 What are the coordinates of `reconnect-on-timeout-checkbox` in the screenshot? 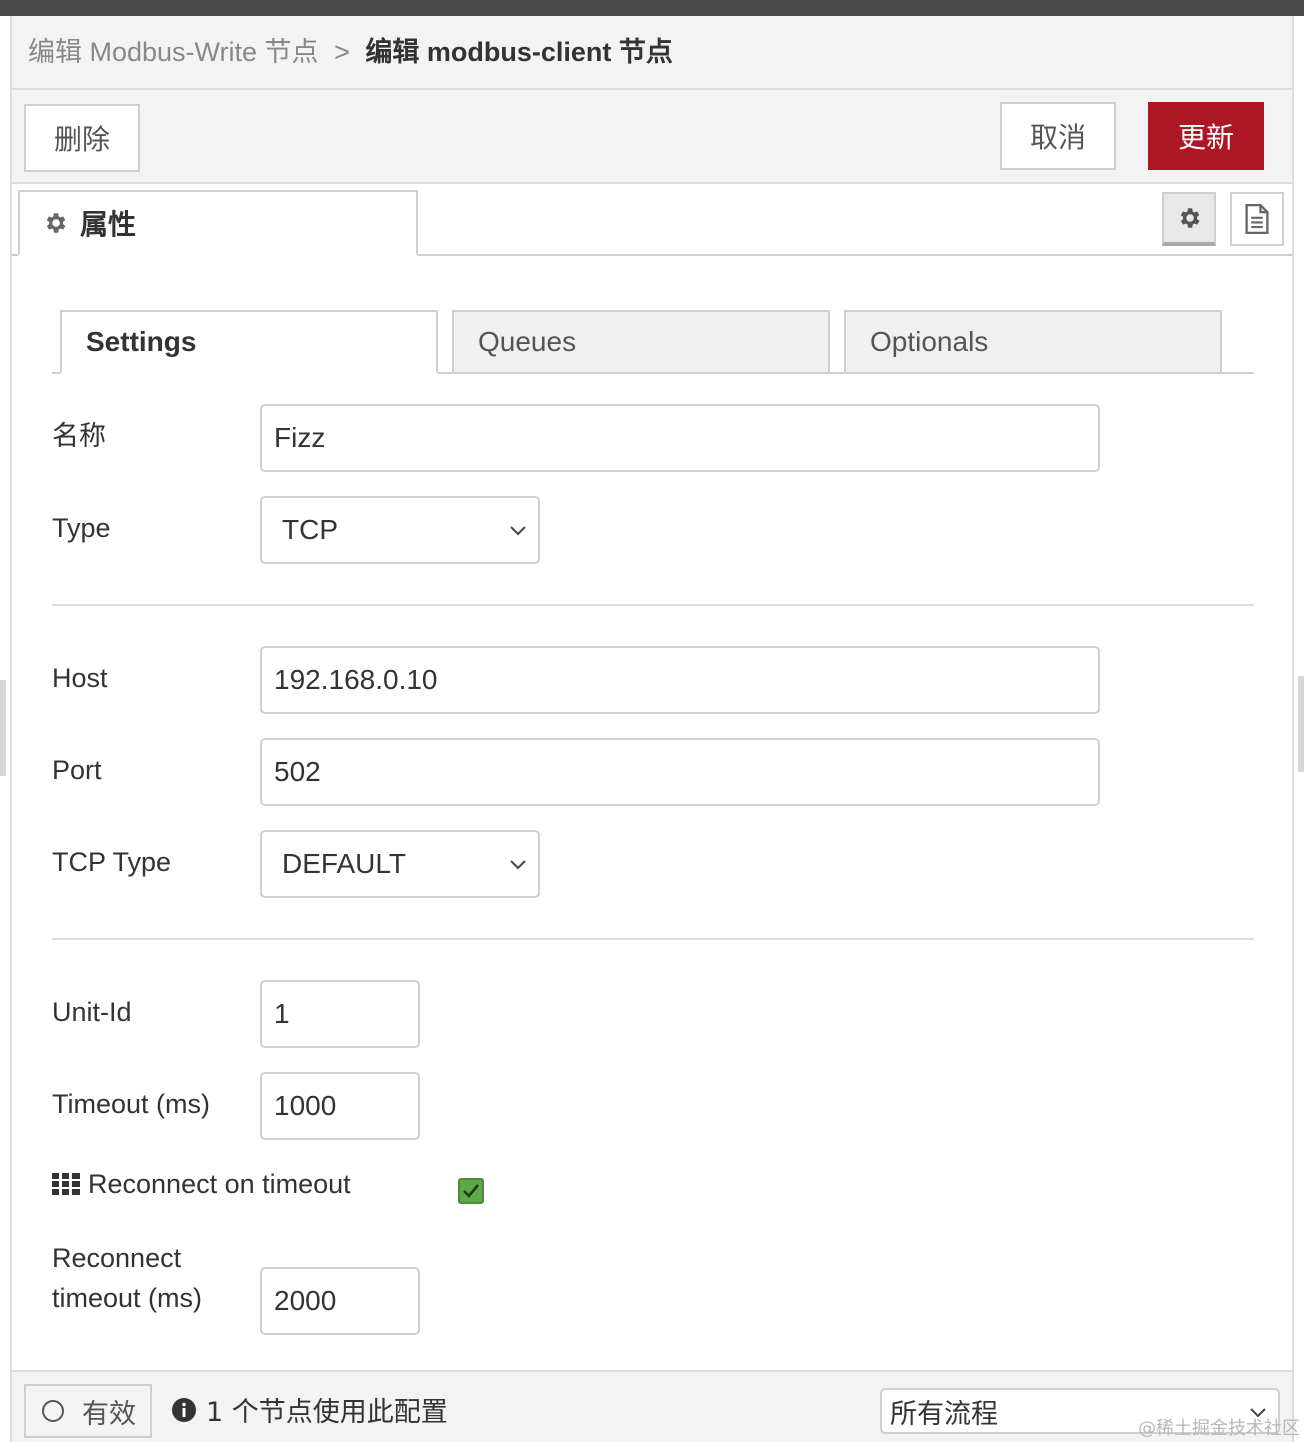 It's located at (471, 1191).